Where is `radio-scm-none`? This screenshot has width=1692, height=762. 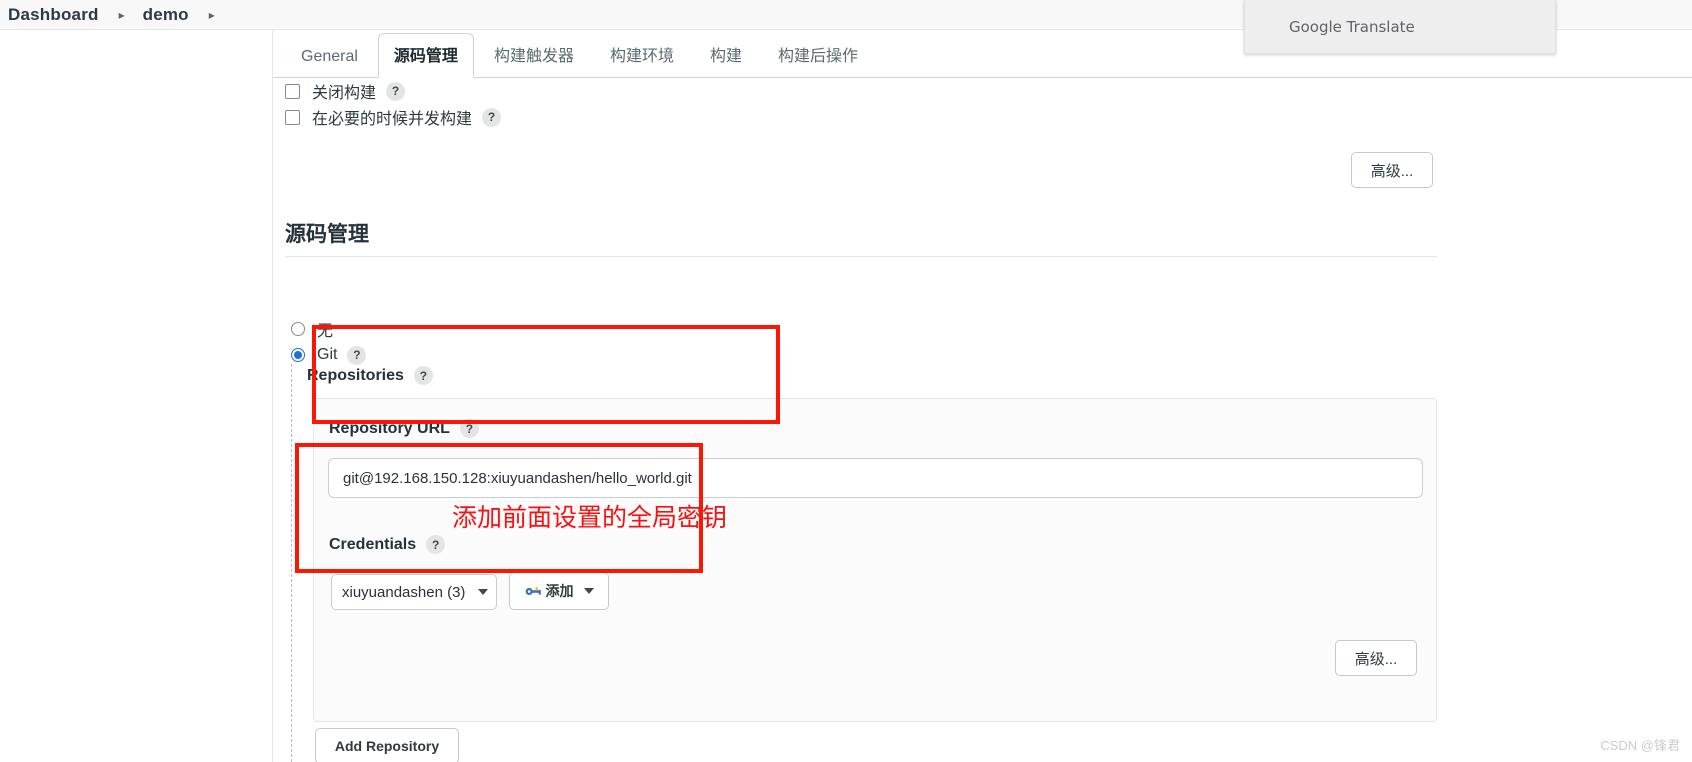
radio-scm-none is located at coordinates (298, 329).